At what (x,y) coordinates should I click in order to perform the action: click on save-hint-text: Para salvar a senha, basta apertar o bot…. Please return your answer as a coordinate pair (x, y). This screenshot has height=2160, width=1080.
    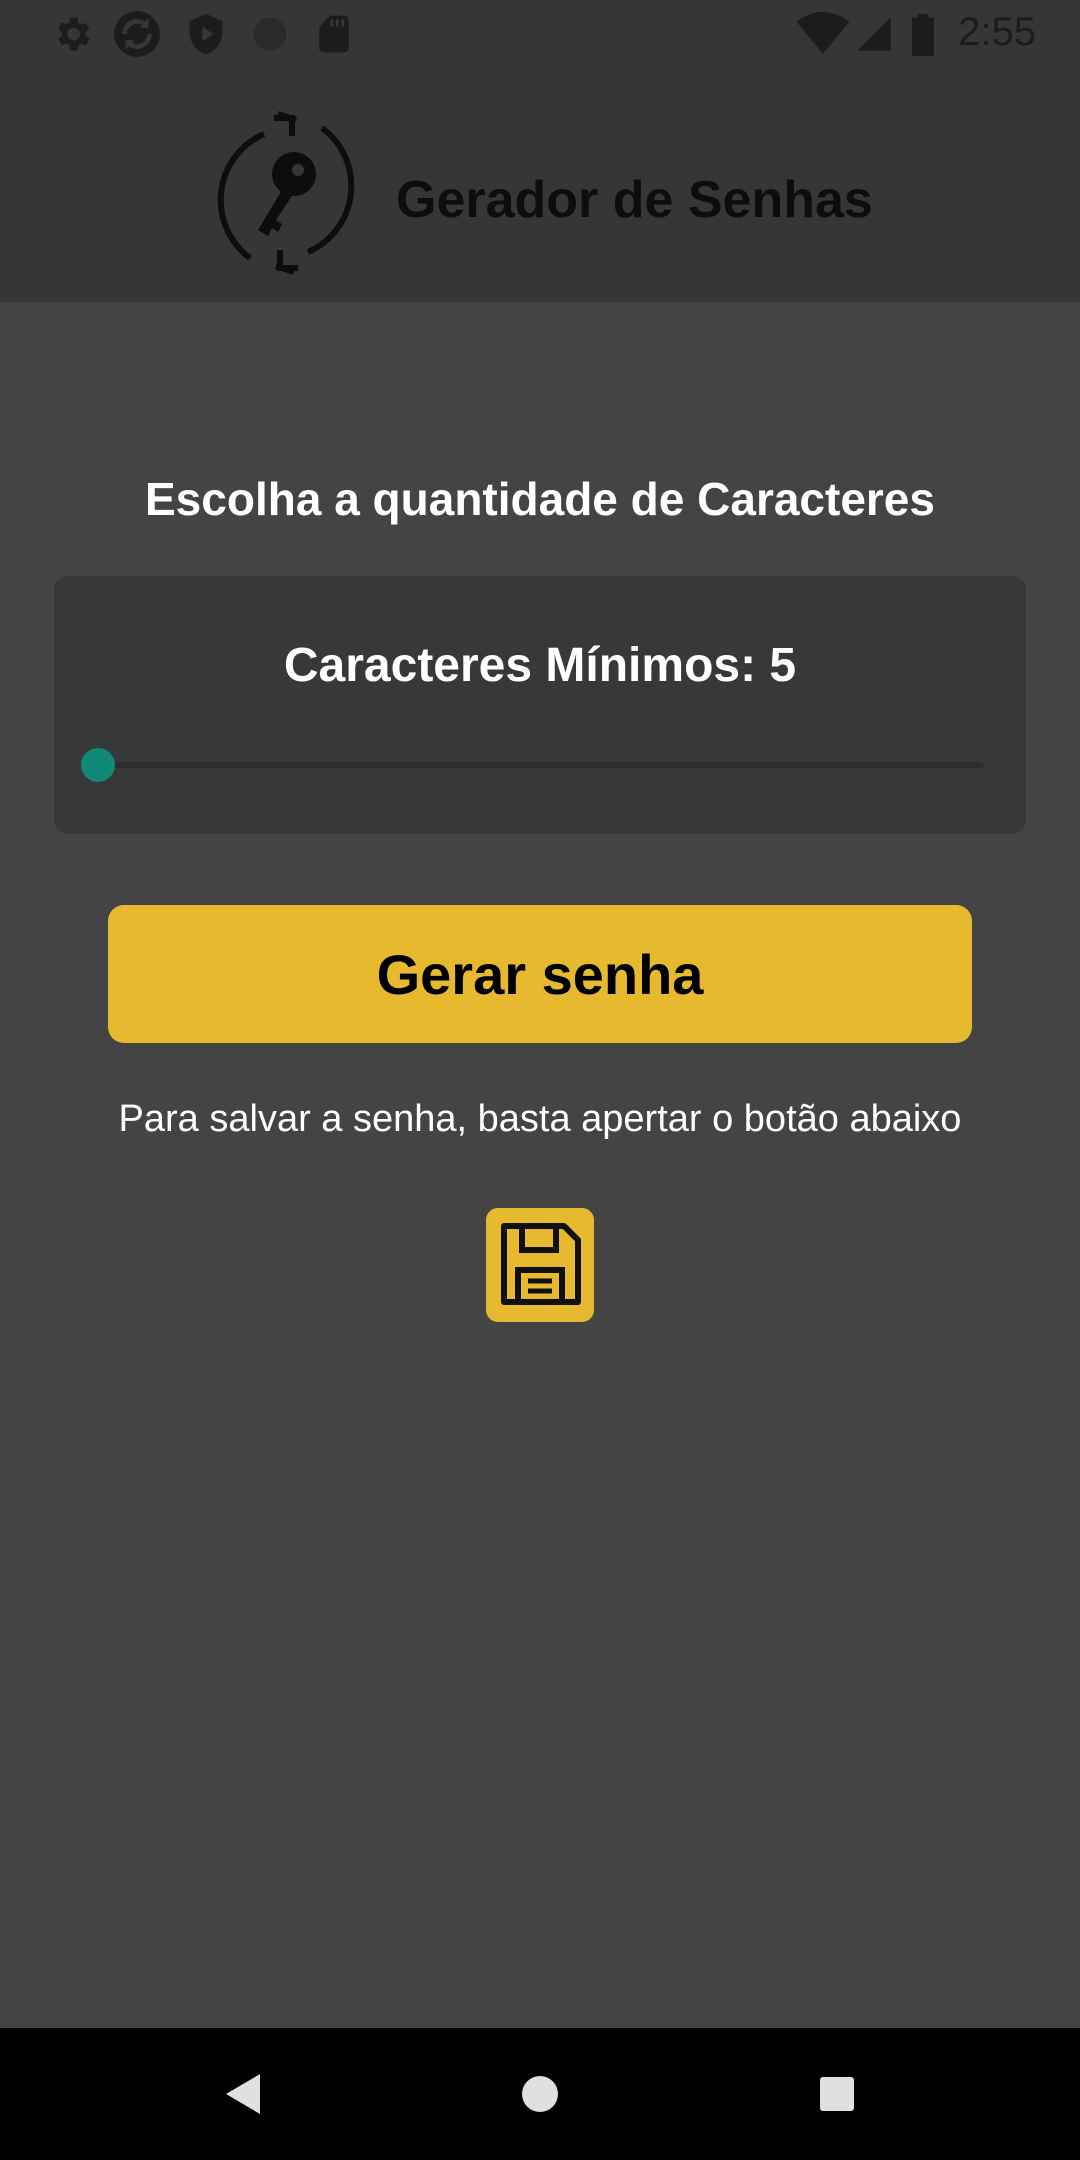
    Looking at the image, I should click on (540, 1119).